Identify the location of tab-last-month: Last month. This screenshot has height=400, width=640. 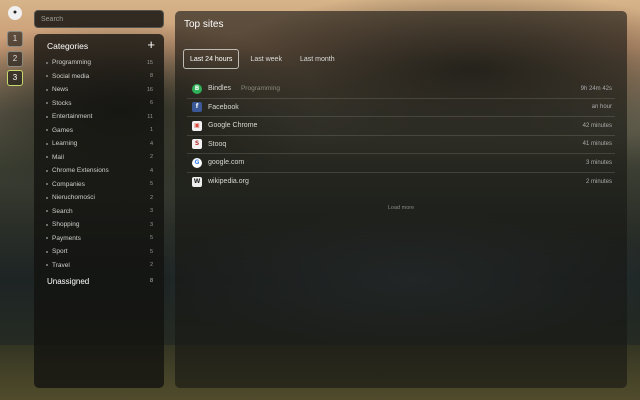
(317, 59).